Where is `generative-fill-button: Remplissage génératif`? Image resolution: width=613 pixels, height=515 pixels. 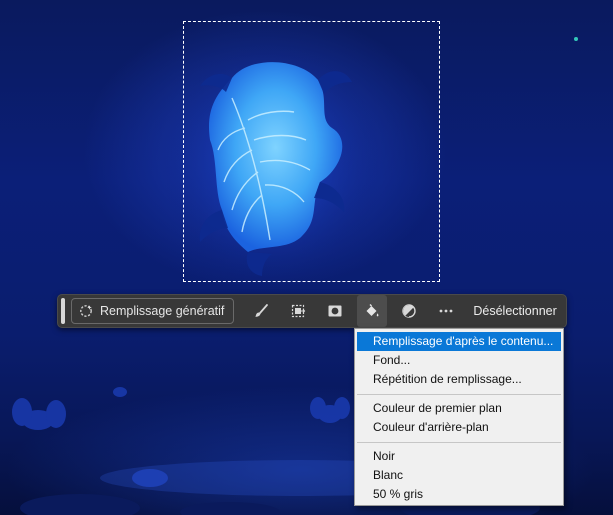 generative-fill-button: Remplissage génératif is located at coordinates (153, 311).